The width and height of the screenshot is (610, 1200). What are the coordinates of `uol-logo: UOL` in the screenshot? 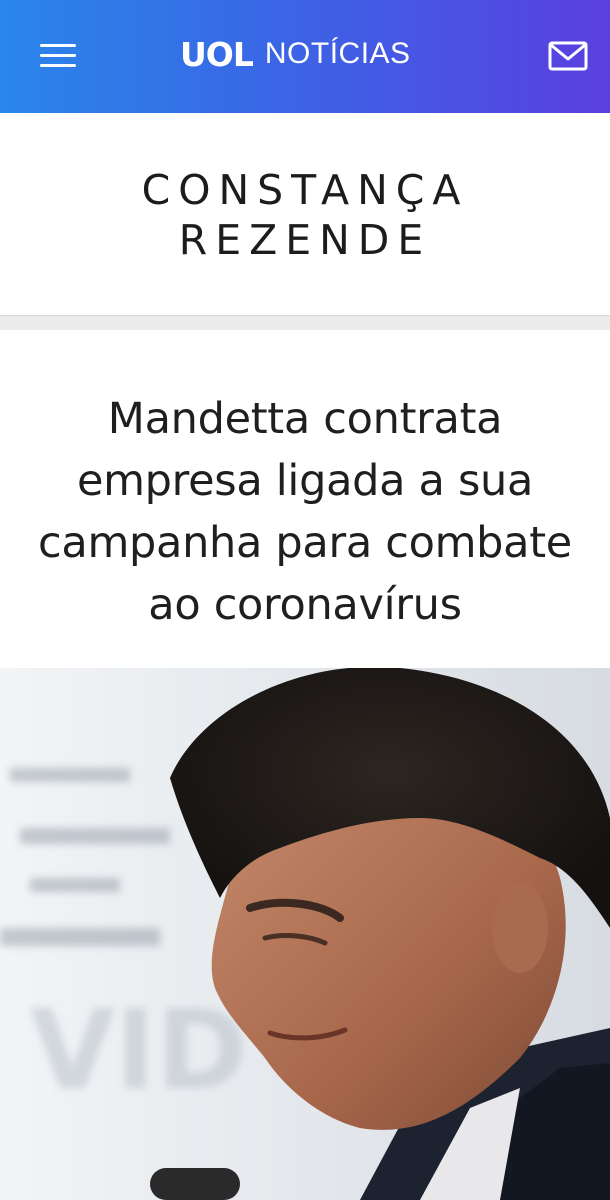 It's located at (217, 54).